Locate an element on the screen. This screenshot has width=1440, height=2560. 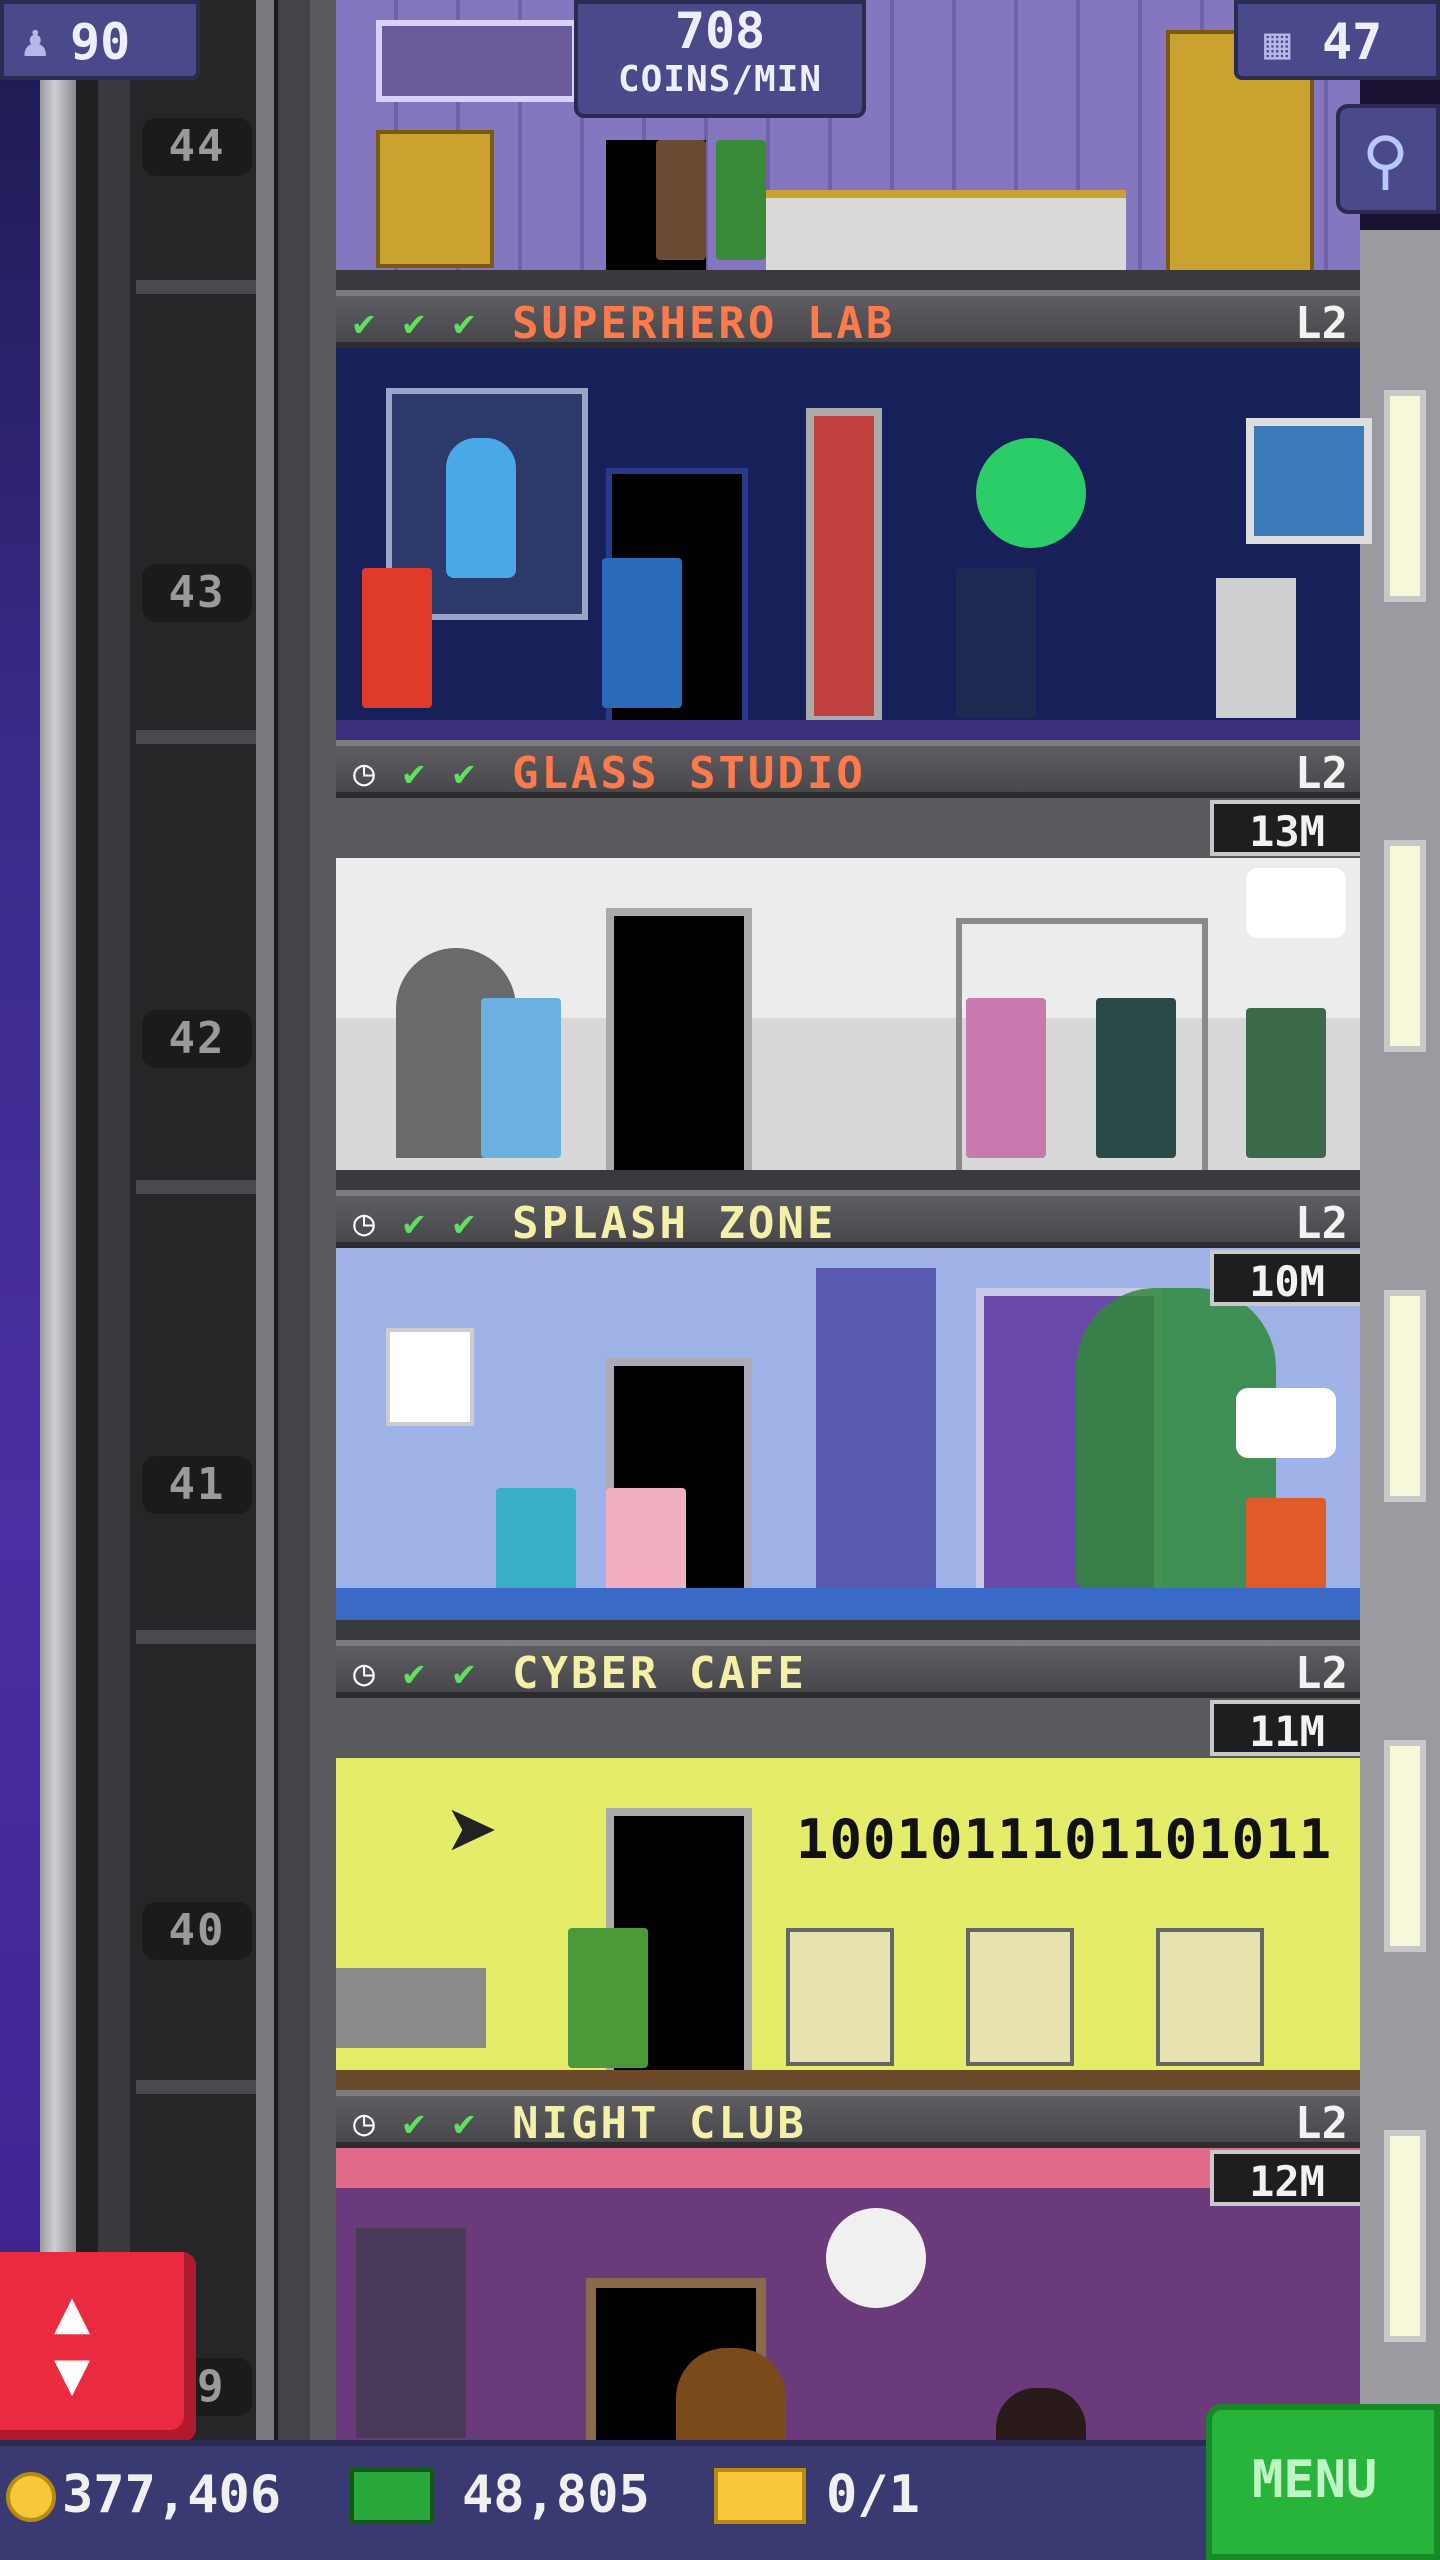
room-timer: 13M is located at coordinates (1285, 828).